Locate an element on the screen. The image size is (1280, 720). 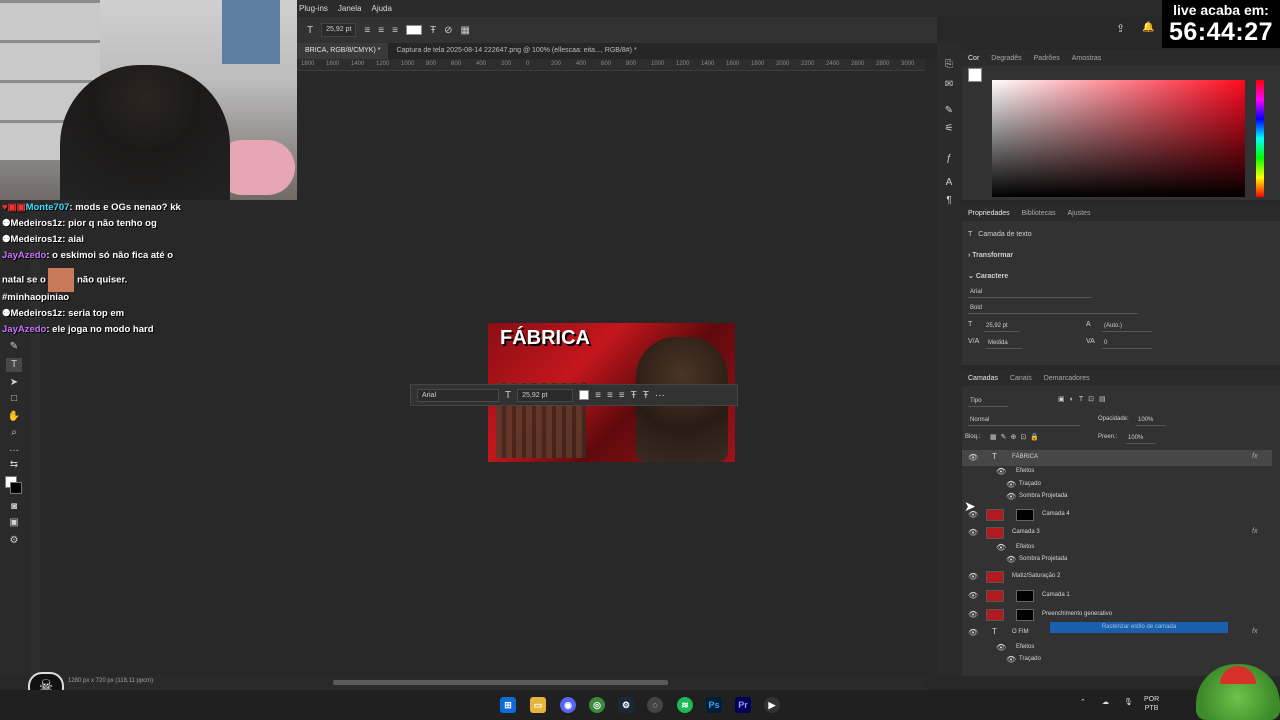
layer-row: 👁 Matiz/Saturação 2 is located at coordinates (1117, 577).